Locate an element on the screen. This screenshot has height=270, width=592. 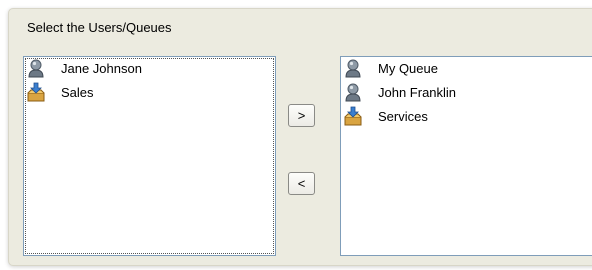
list-item-label: My Queue is located at coordinates (408, 68).